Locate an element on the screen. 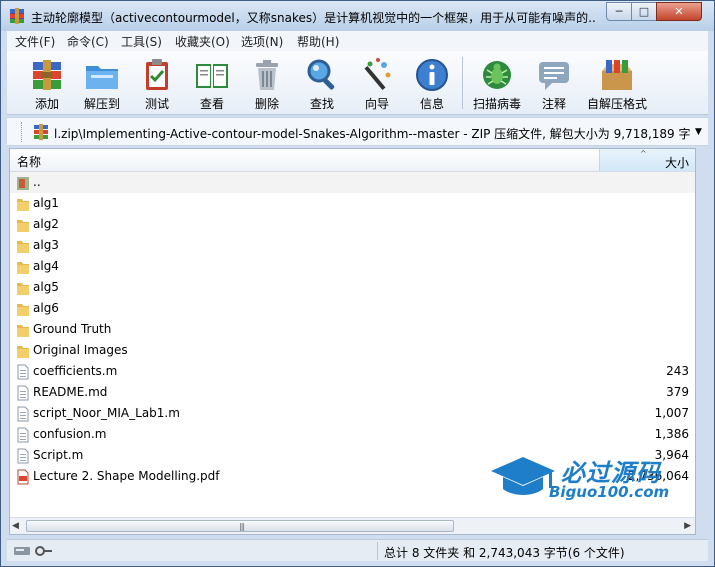  file-name: Ground Truth is located at coordinates (72, 329).